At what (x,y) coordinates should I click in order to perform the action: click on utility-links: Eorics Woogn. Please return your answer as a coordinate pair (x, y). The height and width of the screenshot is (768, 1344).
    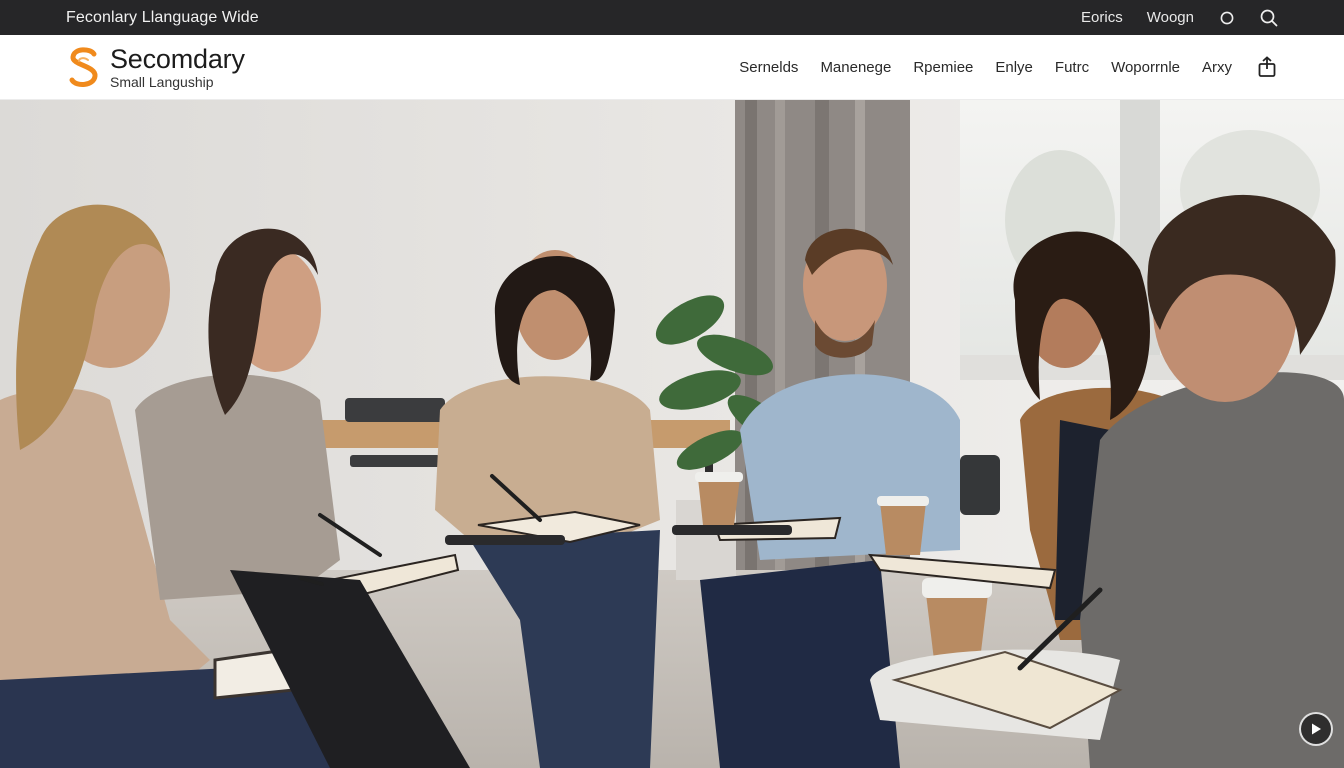
    Looking at the image, I should click on (1179, 18).